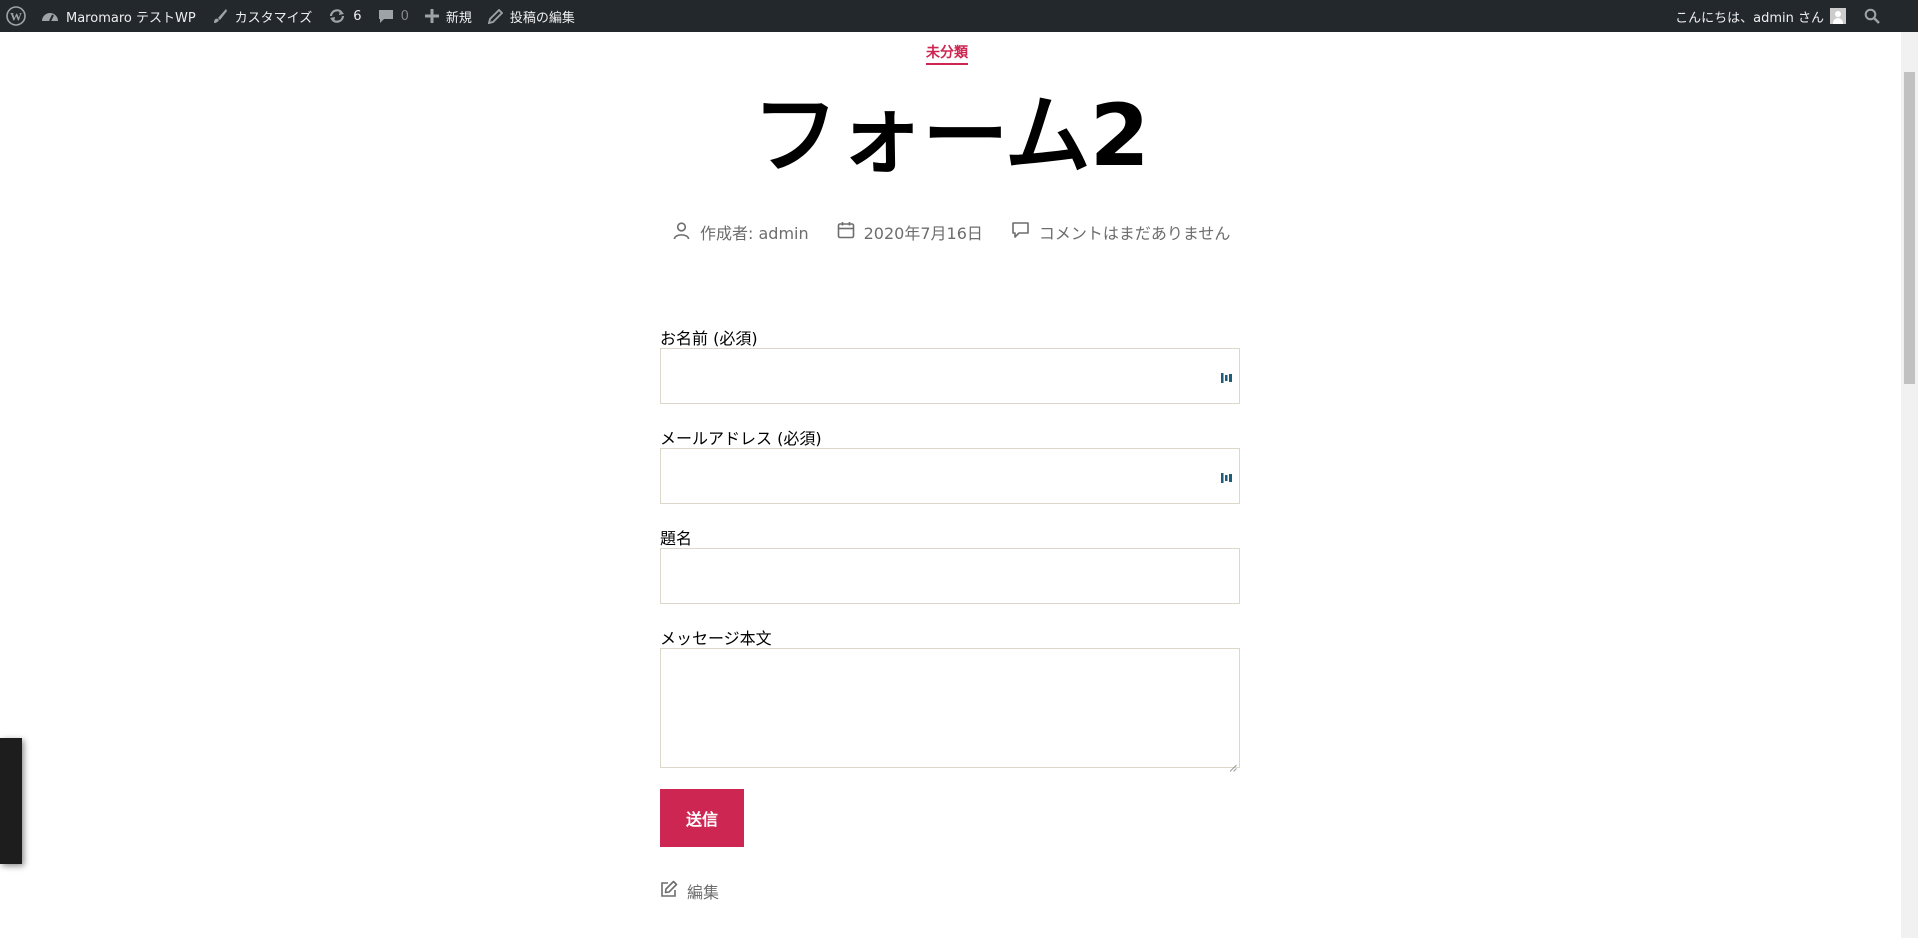  What do you see at coordinates (458, 18) in the screenshot?
I see `new-label: 新規` at bounding box center [458, 18].